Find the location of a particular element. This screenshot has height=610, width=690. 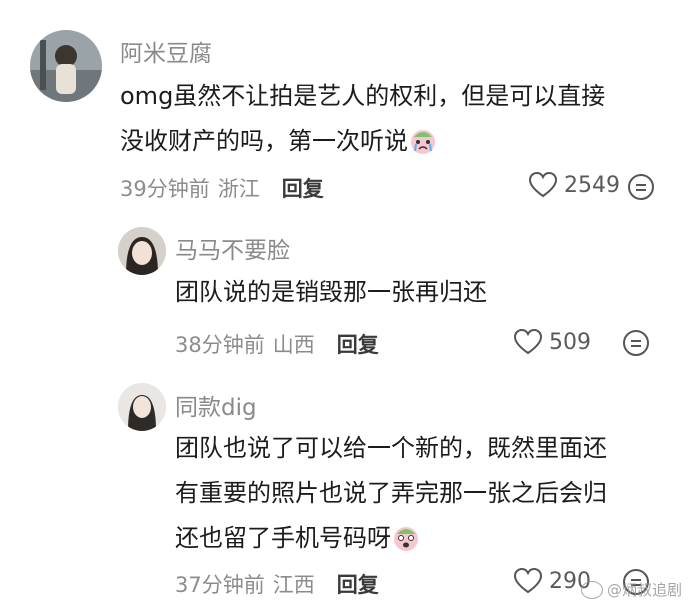

like-button: 2549 is located at coordinates (574, 185).